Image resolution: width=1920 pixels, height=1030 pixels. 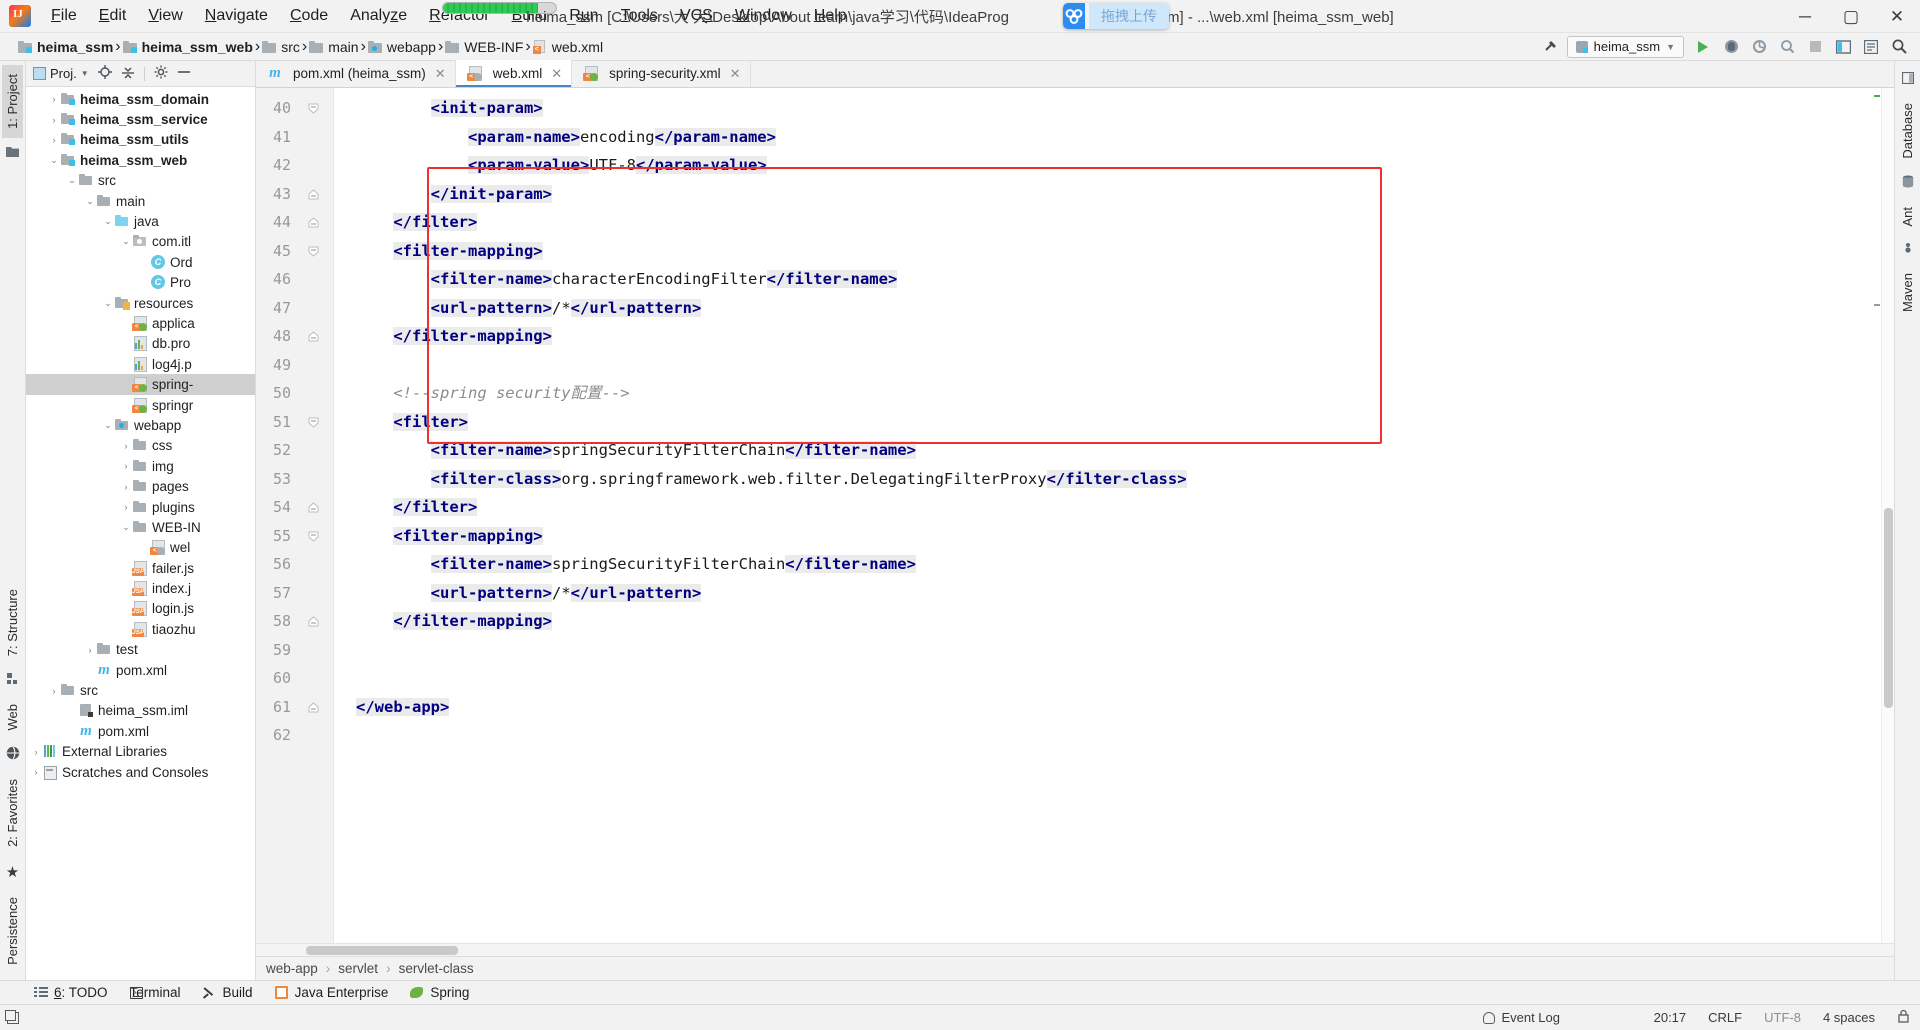 What do you see at coordinates (1114, 194) in the screenshot?
I see `code-line: </init-param>` at bounding box center [1114, 194].